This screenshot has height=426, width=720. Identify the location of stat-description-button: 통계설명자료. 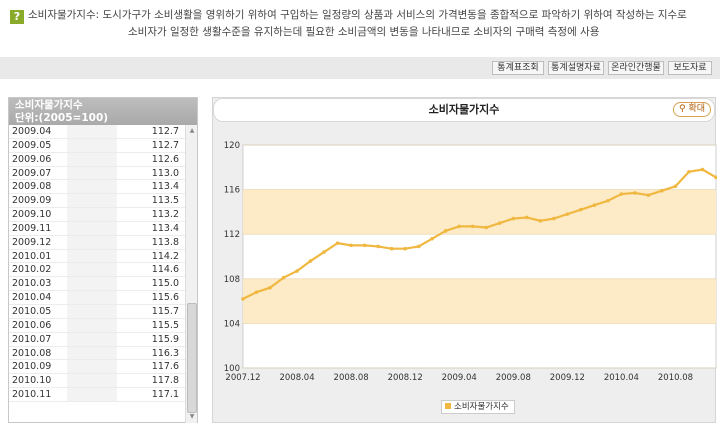
(576, 68).